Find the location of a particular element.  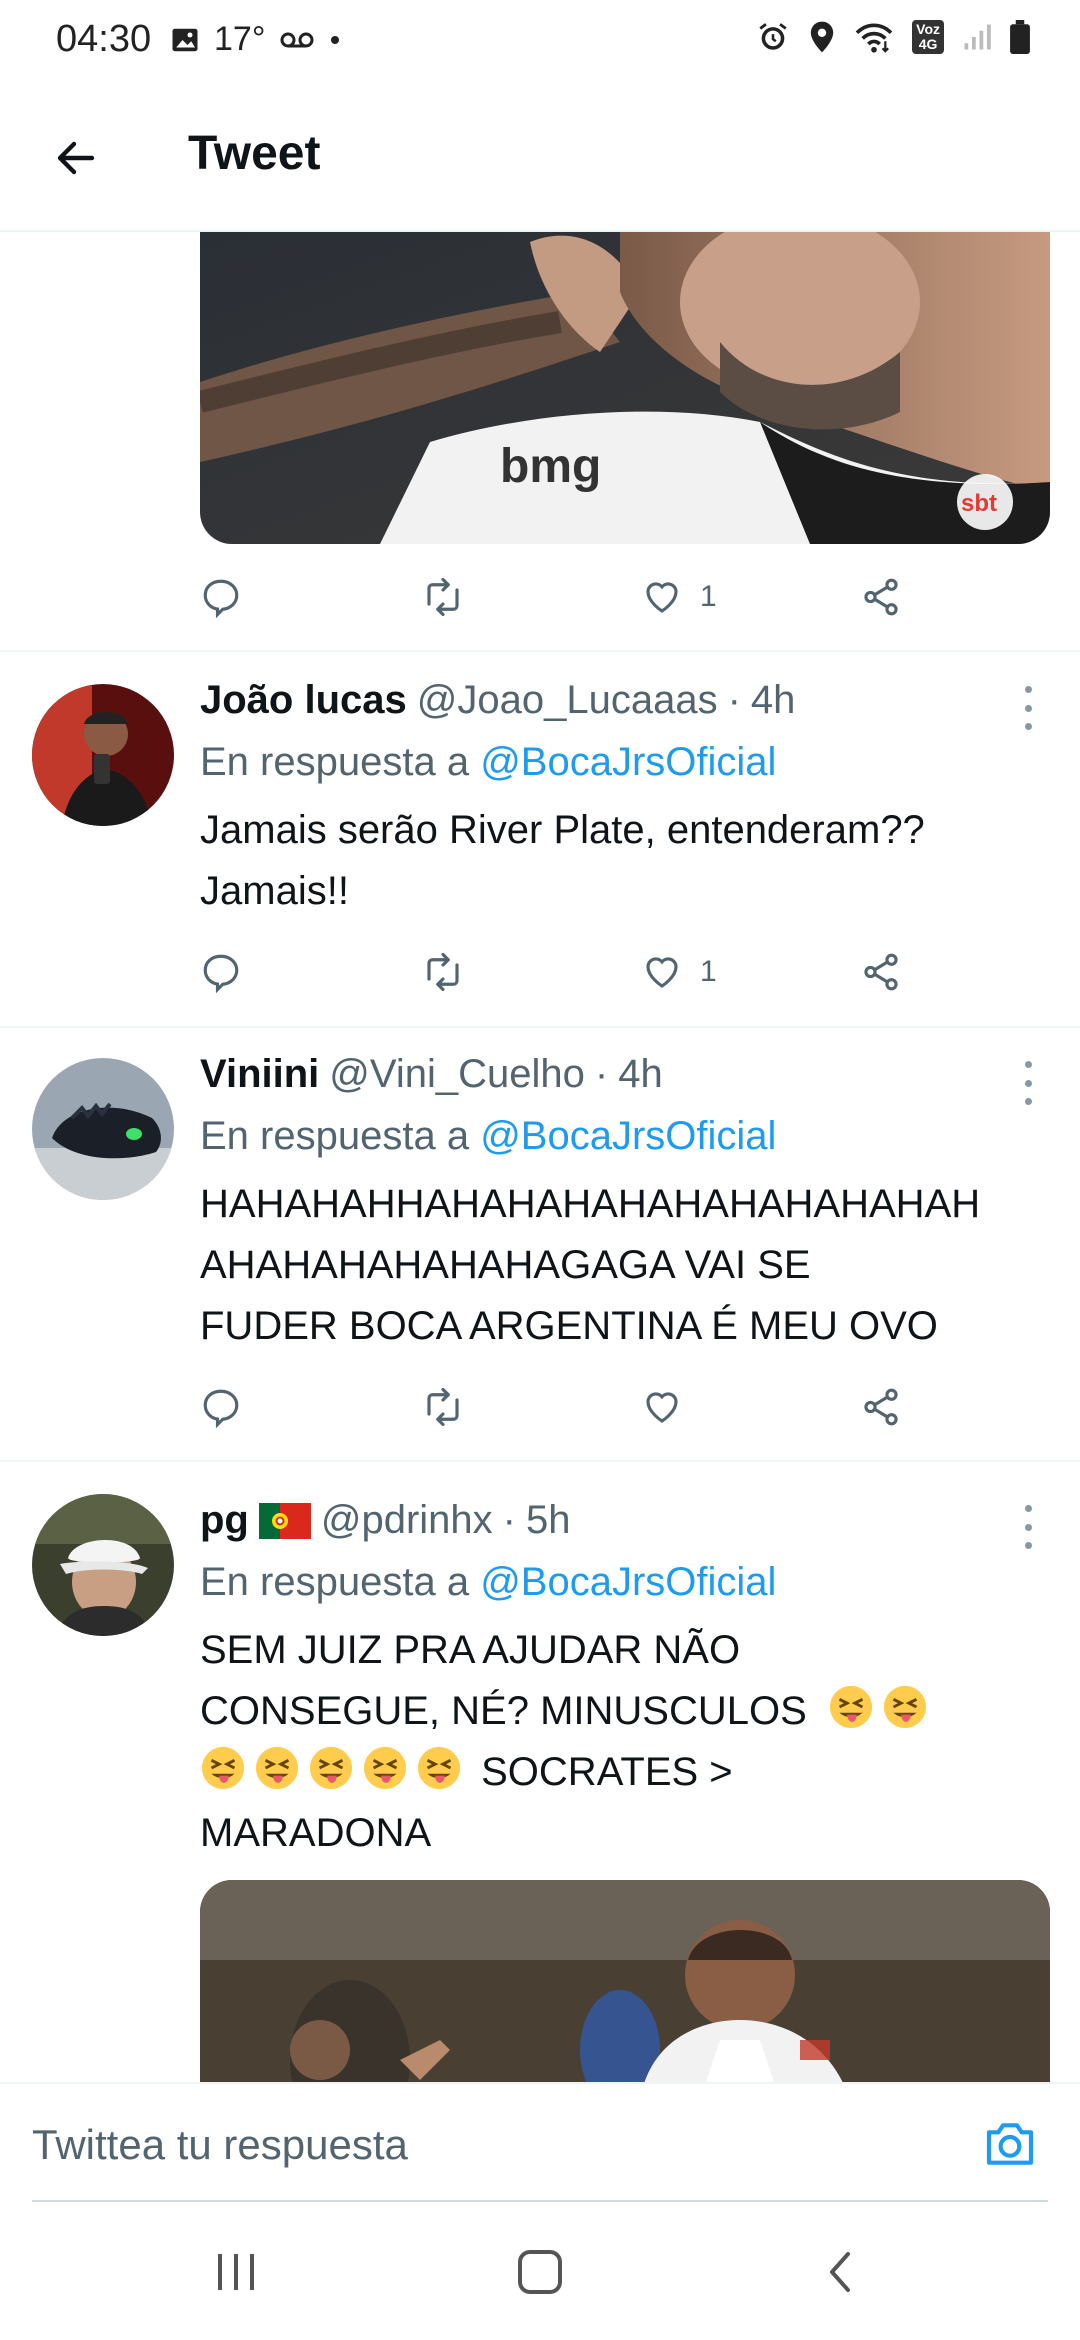

recents-button is located at coordinates (236, 2272).